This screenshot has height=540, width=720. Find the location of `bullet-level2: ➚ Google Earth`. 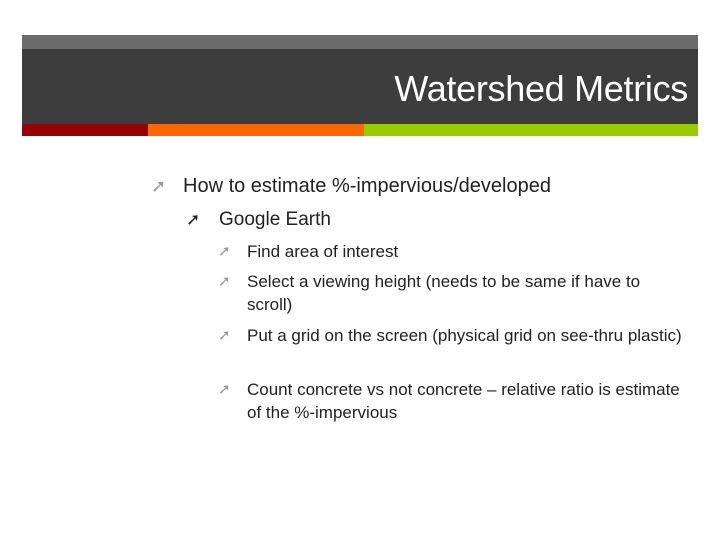

bullet-level2: ➚ Google Earth is located at coordinates (258, 220).